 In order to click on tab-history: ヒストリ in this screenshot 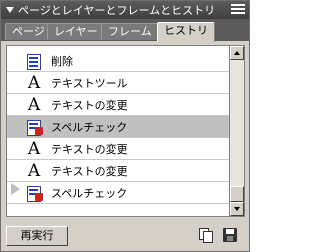, I will do `click(186, 32)`.